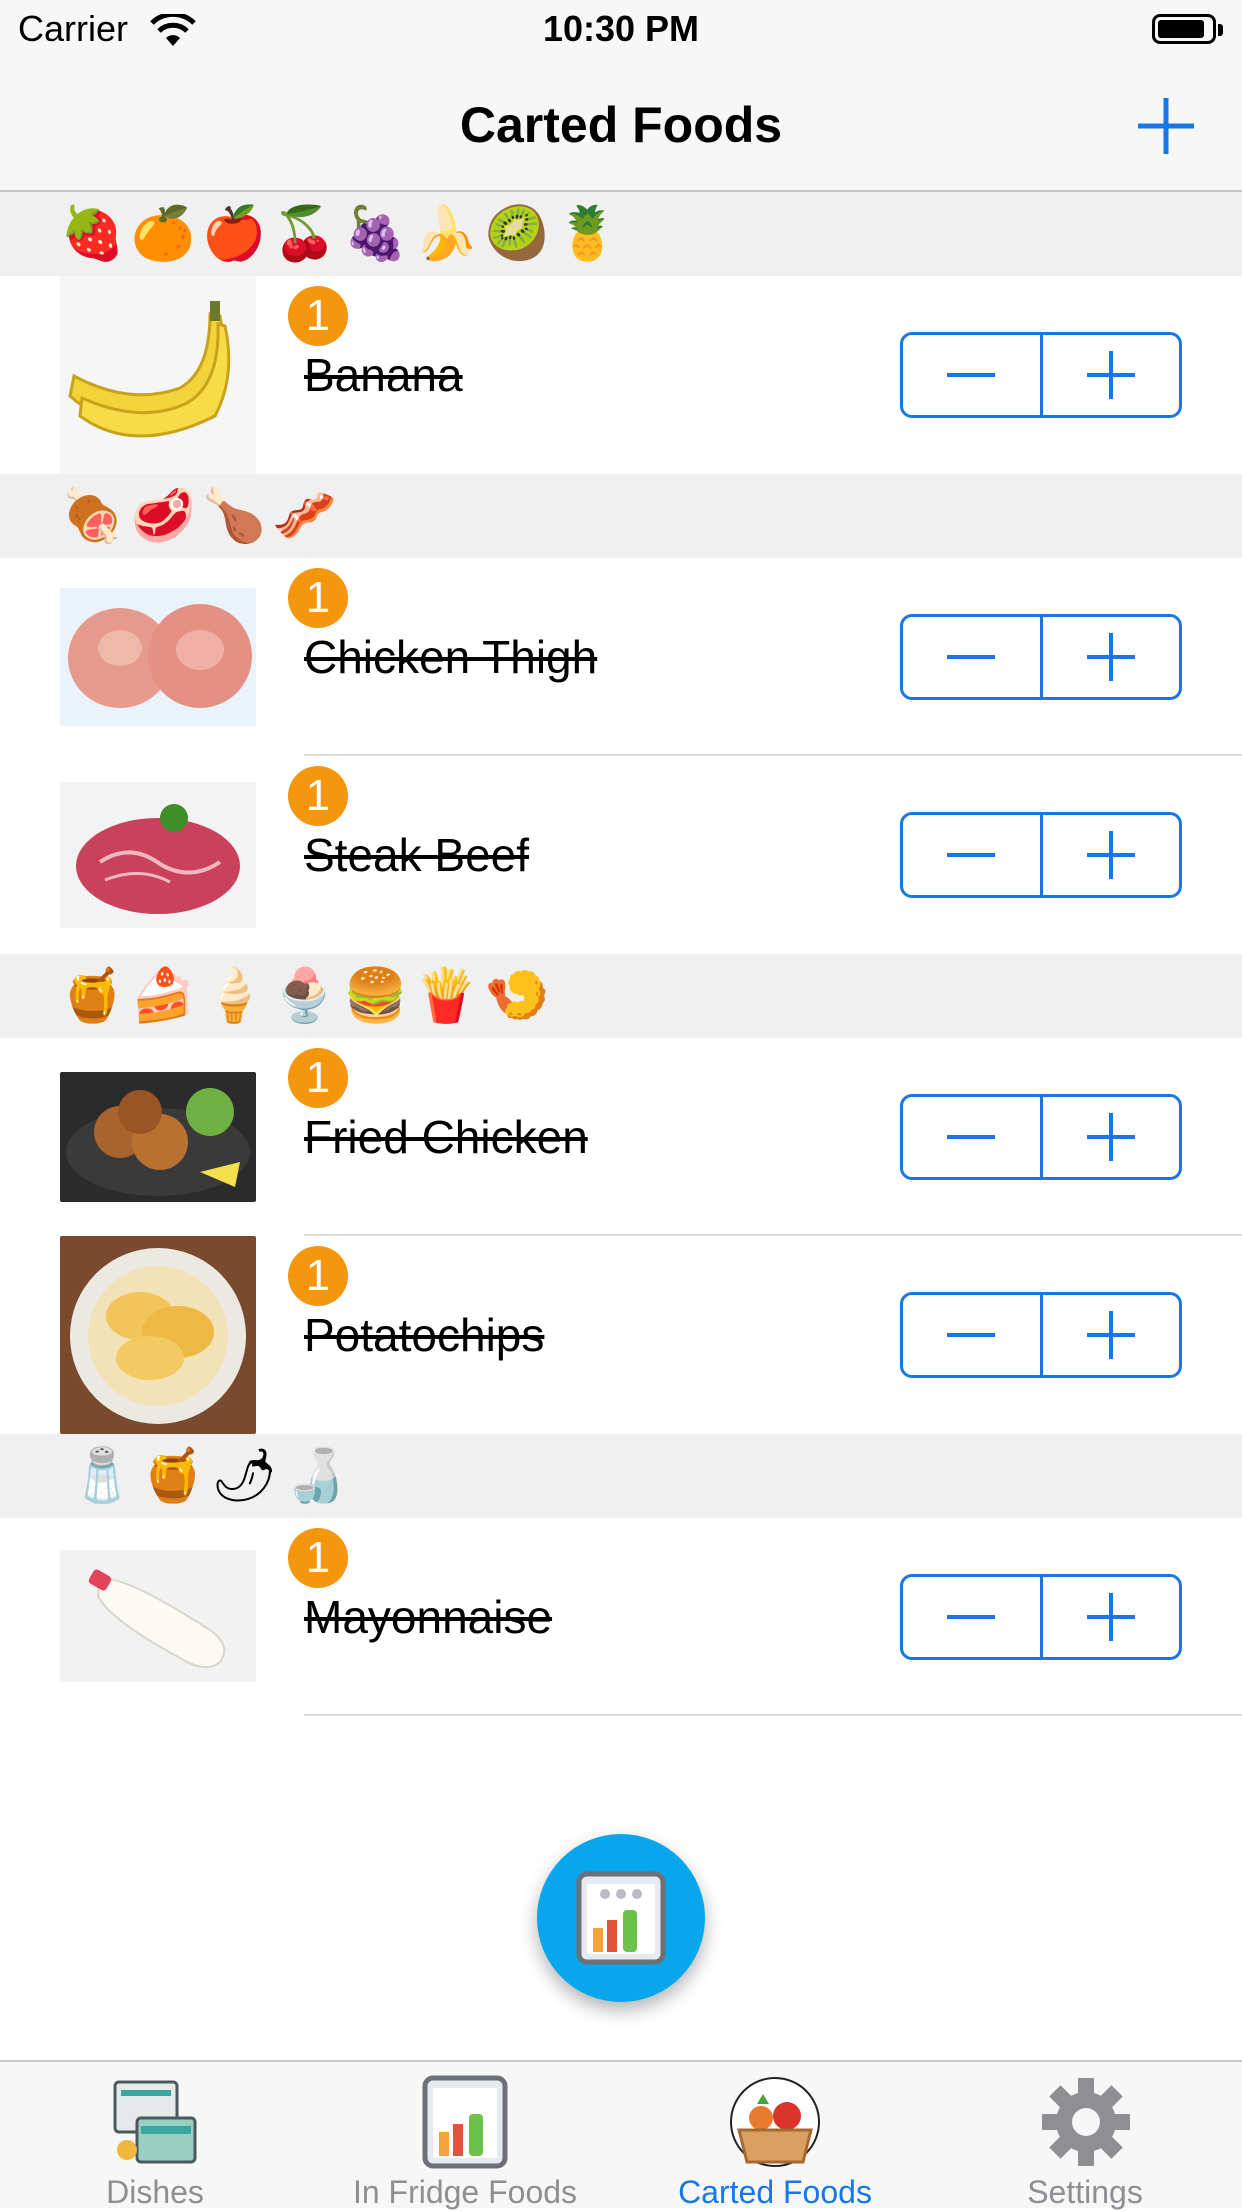  Describe the element at coordinates (212, 1476) in the screenshot. I see `section-emojis: 🧂🍯🌶🍶` at that location.